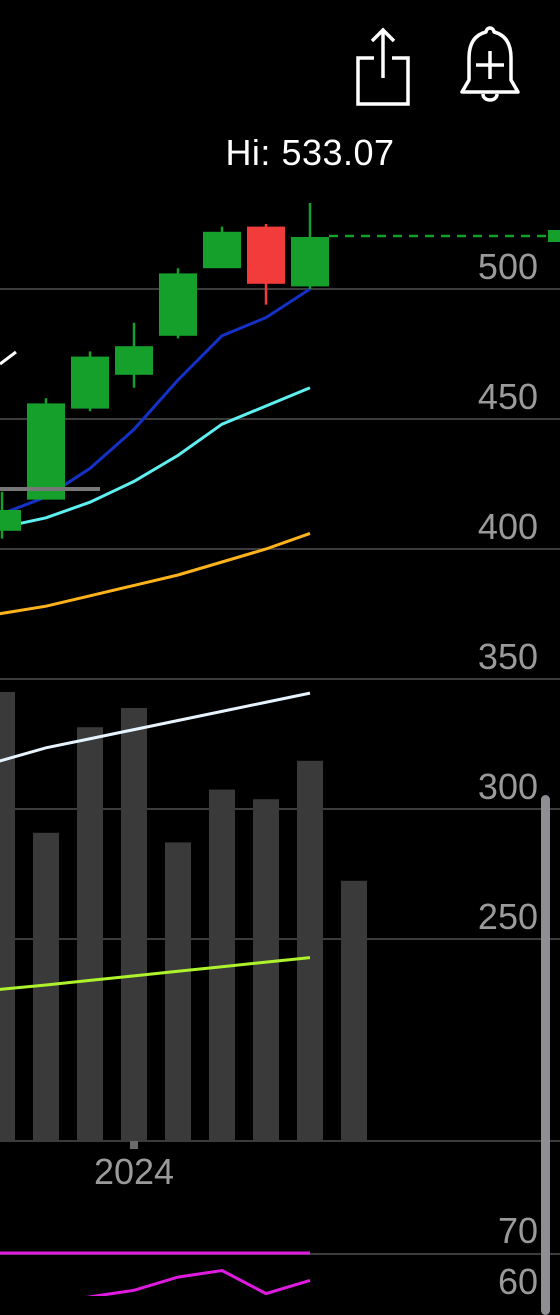 Image resolution: width=560 pixels, height=1315 pixels. What do you see at coordinates (198, 1282) in the screenshot?
I see `rsi-line` at bounding box center [198, 1282].